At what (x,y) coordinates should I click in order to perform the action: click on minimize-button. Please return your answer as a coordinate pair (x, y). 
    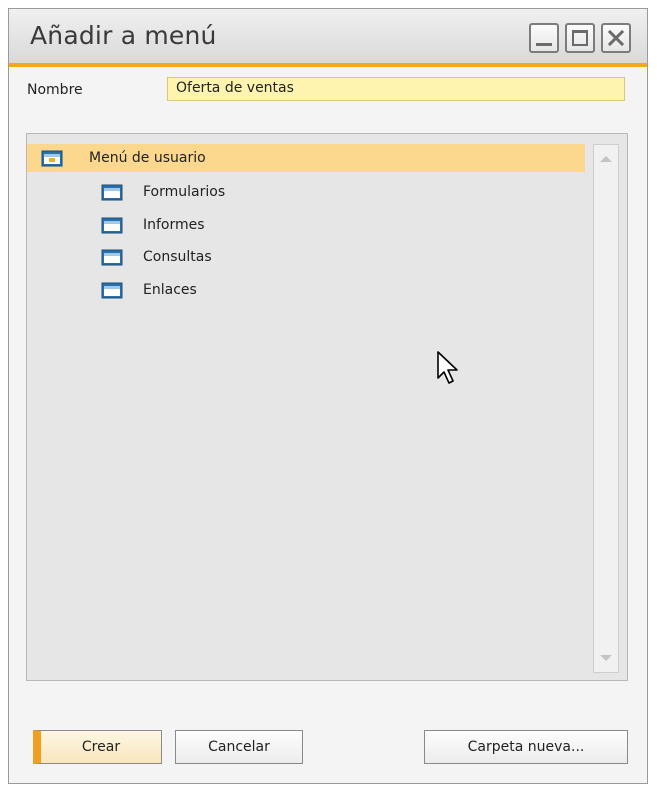
    Looking at the image, I should click on (544, 38).